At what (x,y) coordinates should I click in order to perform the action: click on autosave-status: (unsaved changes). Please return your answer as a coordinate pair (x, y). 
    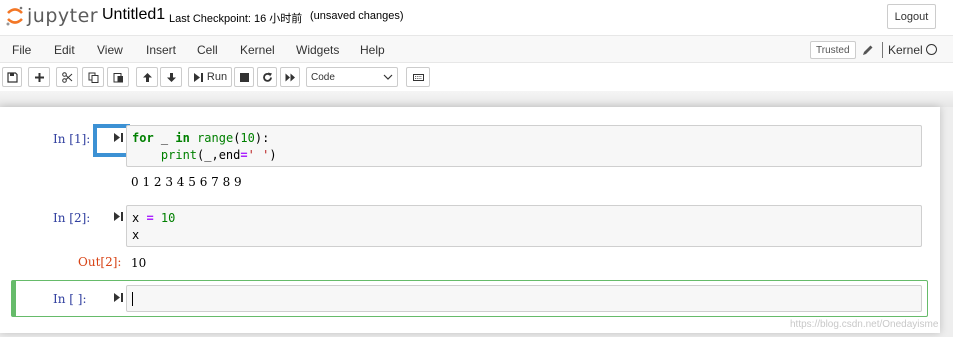
    Looking at the image, I should click on (357, 16).